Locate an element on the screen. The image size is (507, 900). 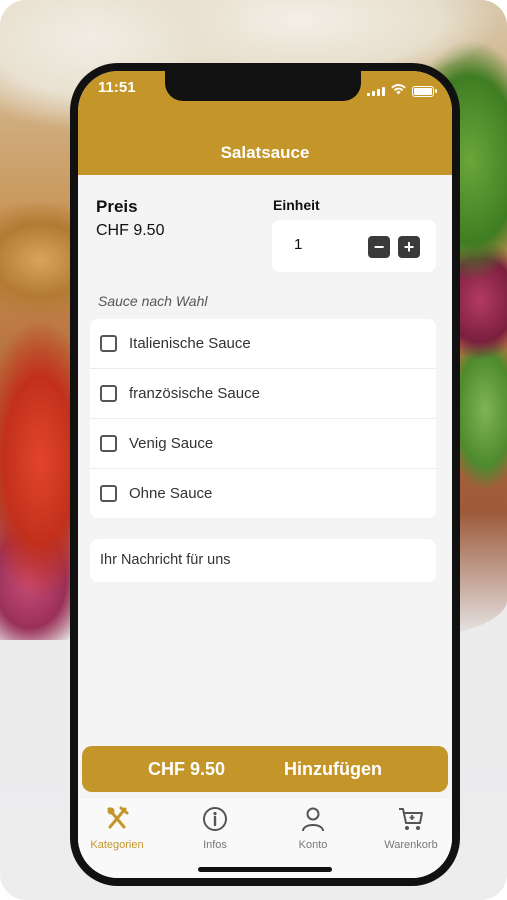
signal-icon is located at coordinates (376, 91).